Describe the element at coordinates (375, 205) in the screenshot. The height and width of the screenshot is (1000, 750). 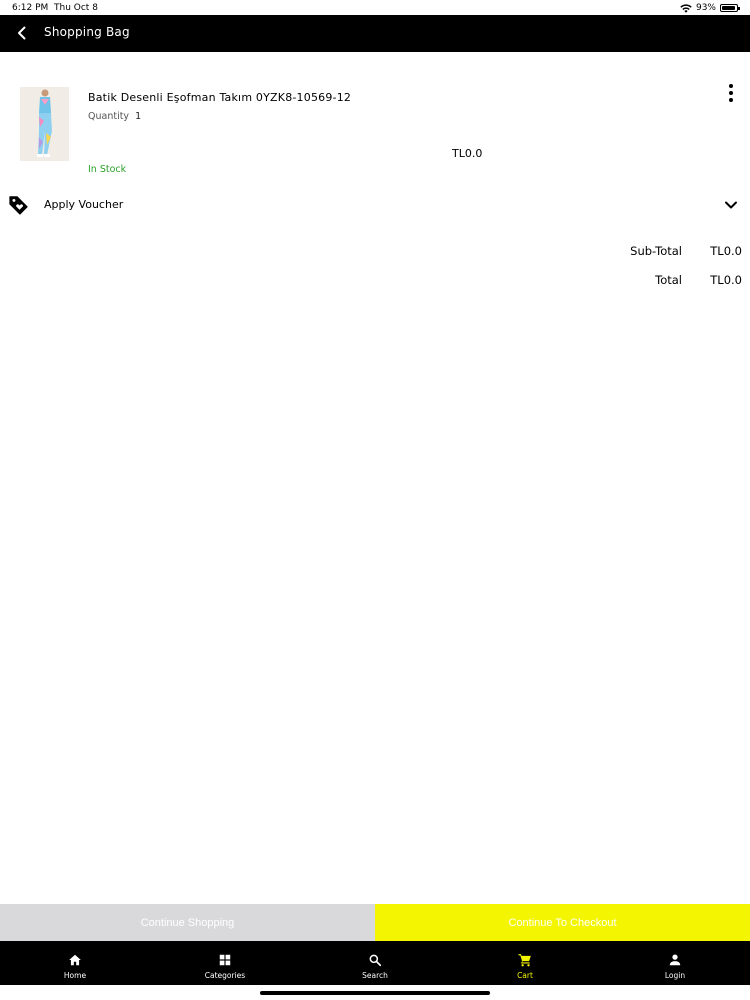
I see `apply-voucher-row: Apply Voucher` at that location.